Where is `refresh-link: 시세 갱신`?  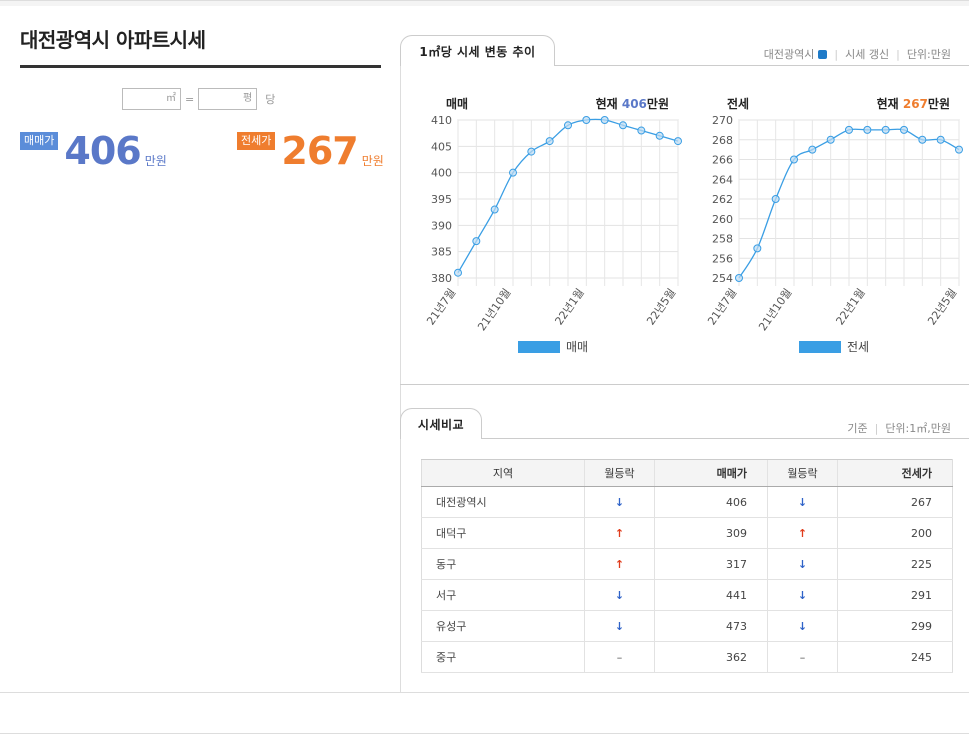
refresh-link: 시세 갱신 is located at coordinates (867, 54).